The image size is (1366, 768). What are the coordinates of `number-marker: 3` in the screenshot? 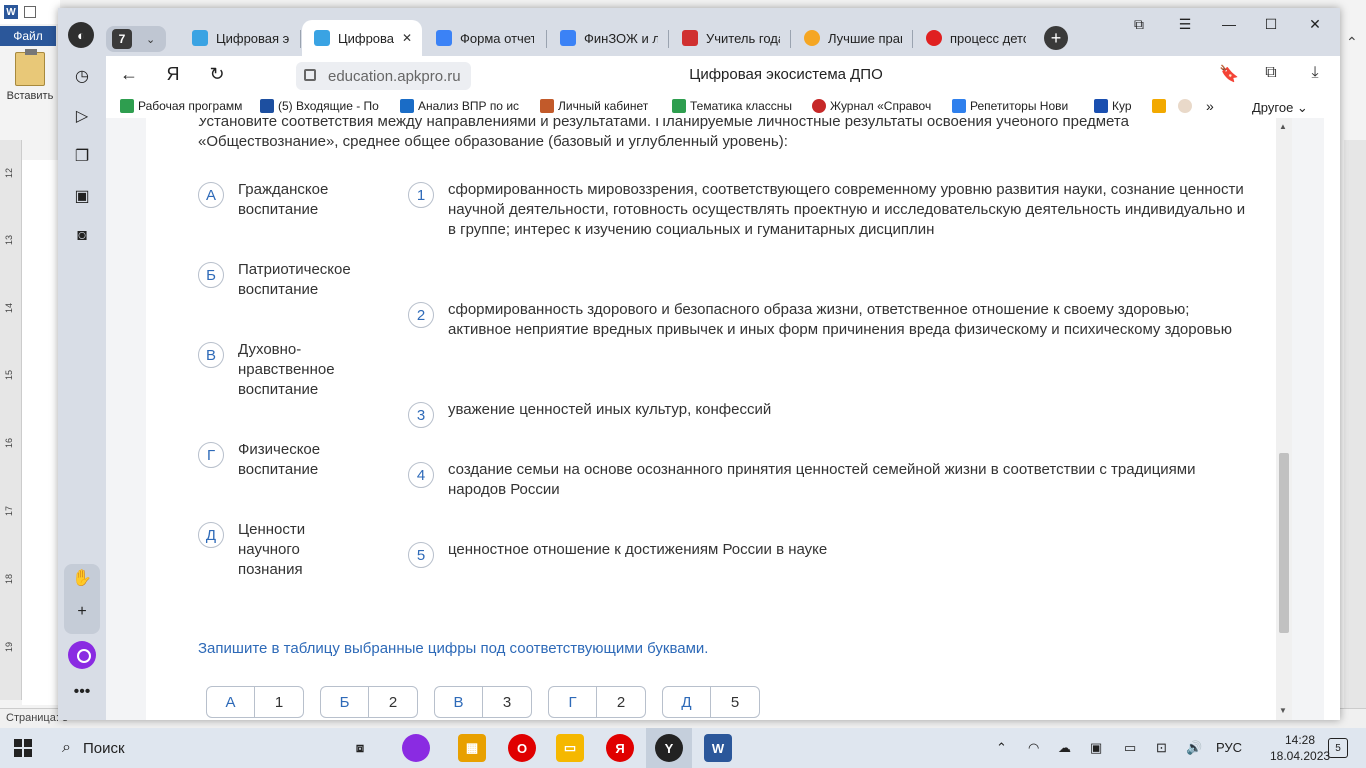 It's located at (421, 415).